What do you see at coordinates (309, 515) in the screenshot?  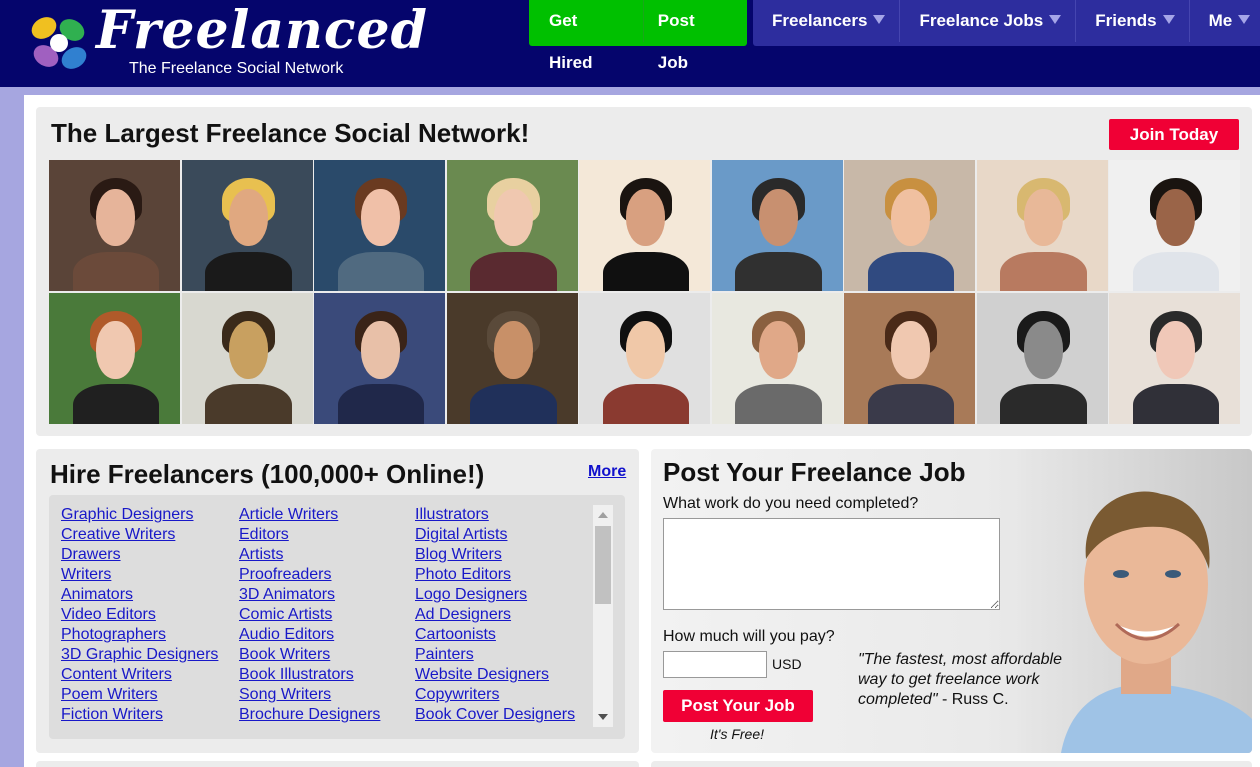 I see `category-link: Article Writers` at bounding box center [309, 515].